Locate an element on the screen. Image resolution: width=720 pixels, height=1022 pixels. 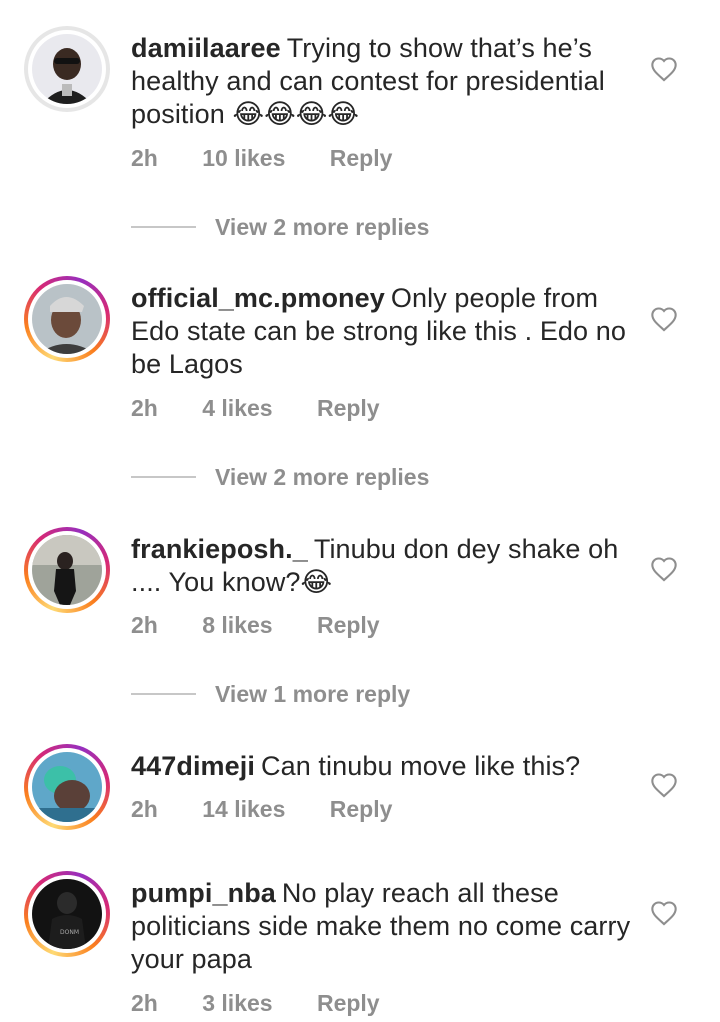
comment-meta: 2h 10 likes Reply is located at coordinates (261, 158).